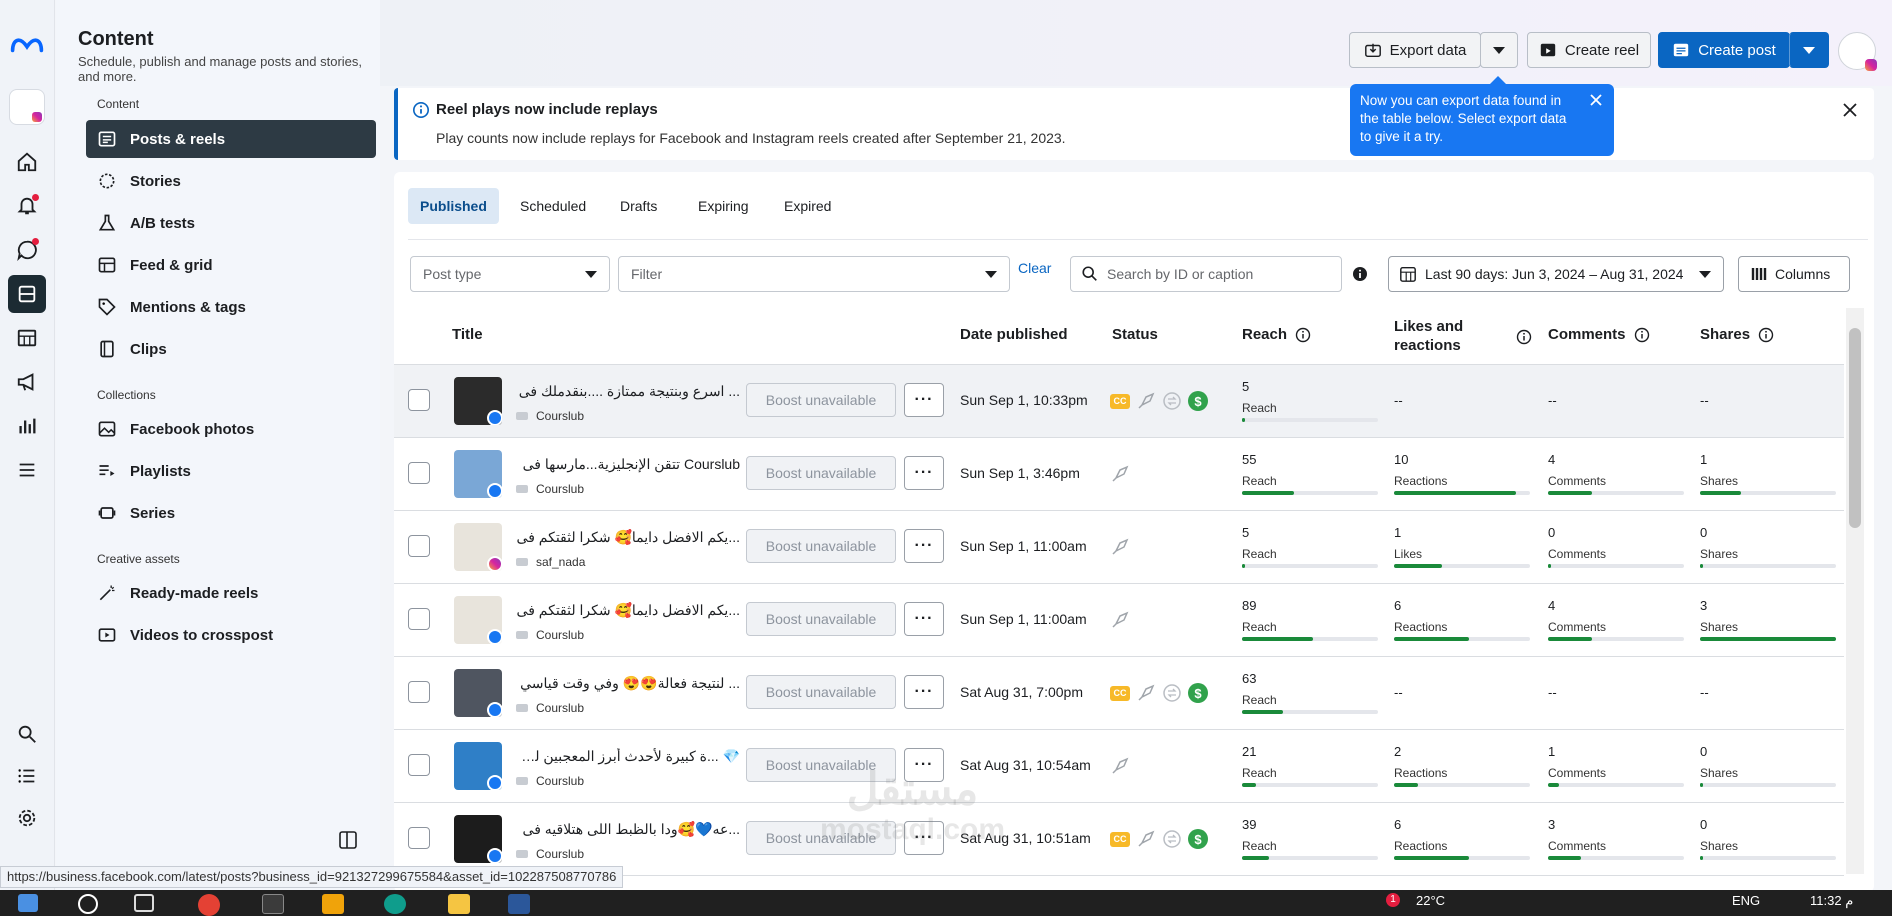 The image size is (1892, 916). What do you see at coordinates (1737, 334) in the screenshot?
I see `column-header-shares: Shares` at bounding box center [1737, 334].